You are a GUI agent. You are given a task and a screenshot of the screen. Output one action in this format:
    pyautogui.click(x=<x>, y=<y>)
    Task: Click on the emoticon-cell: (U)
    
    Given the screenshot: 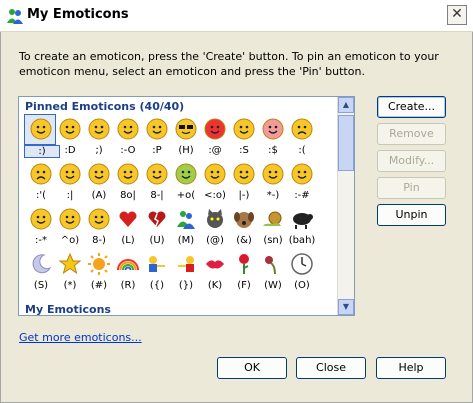 What is the action you would take?
    pyautogui.click(x=157, y=226)
    